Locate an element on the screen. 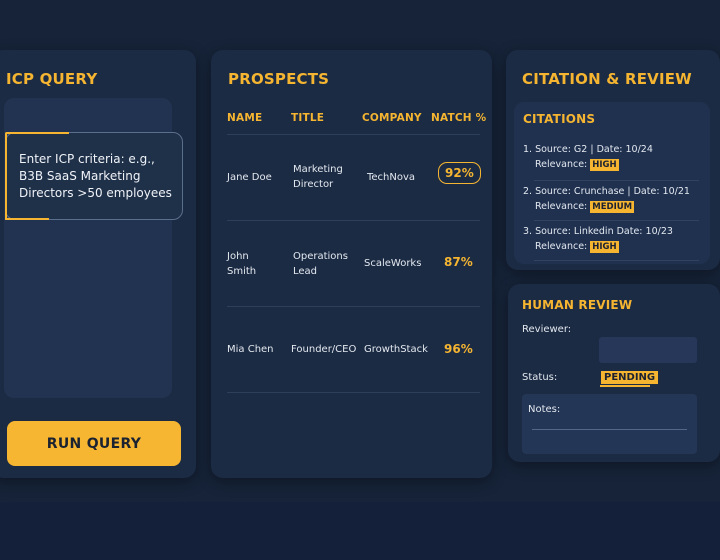 The width and height of the screenshot is (720, 560). reviewer-label: Reviewer: is located at coordinates (547, 329).